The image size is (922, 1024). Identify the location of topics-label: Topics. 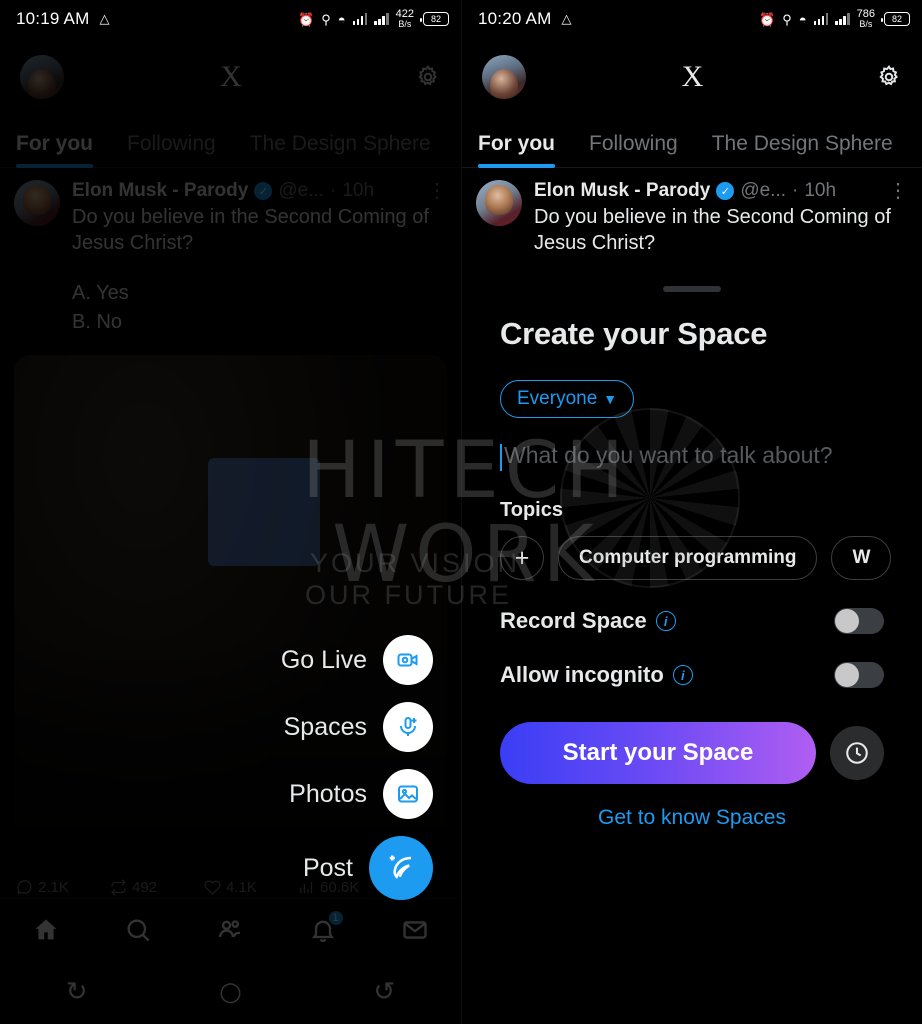
(531, 510).